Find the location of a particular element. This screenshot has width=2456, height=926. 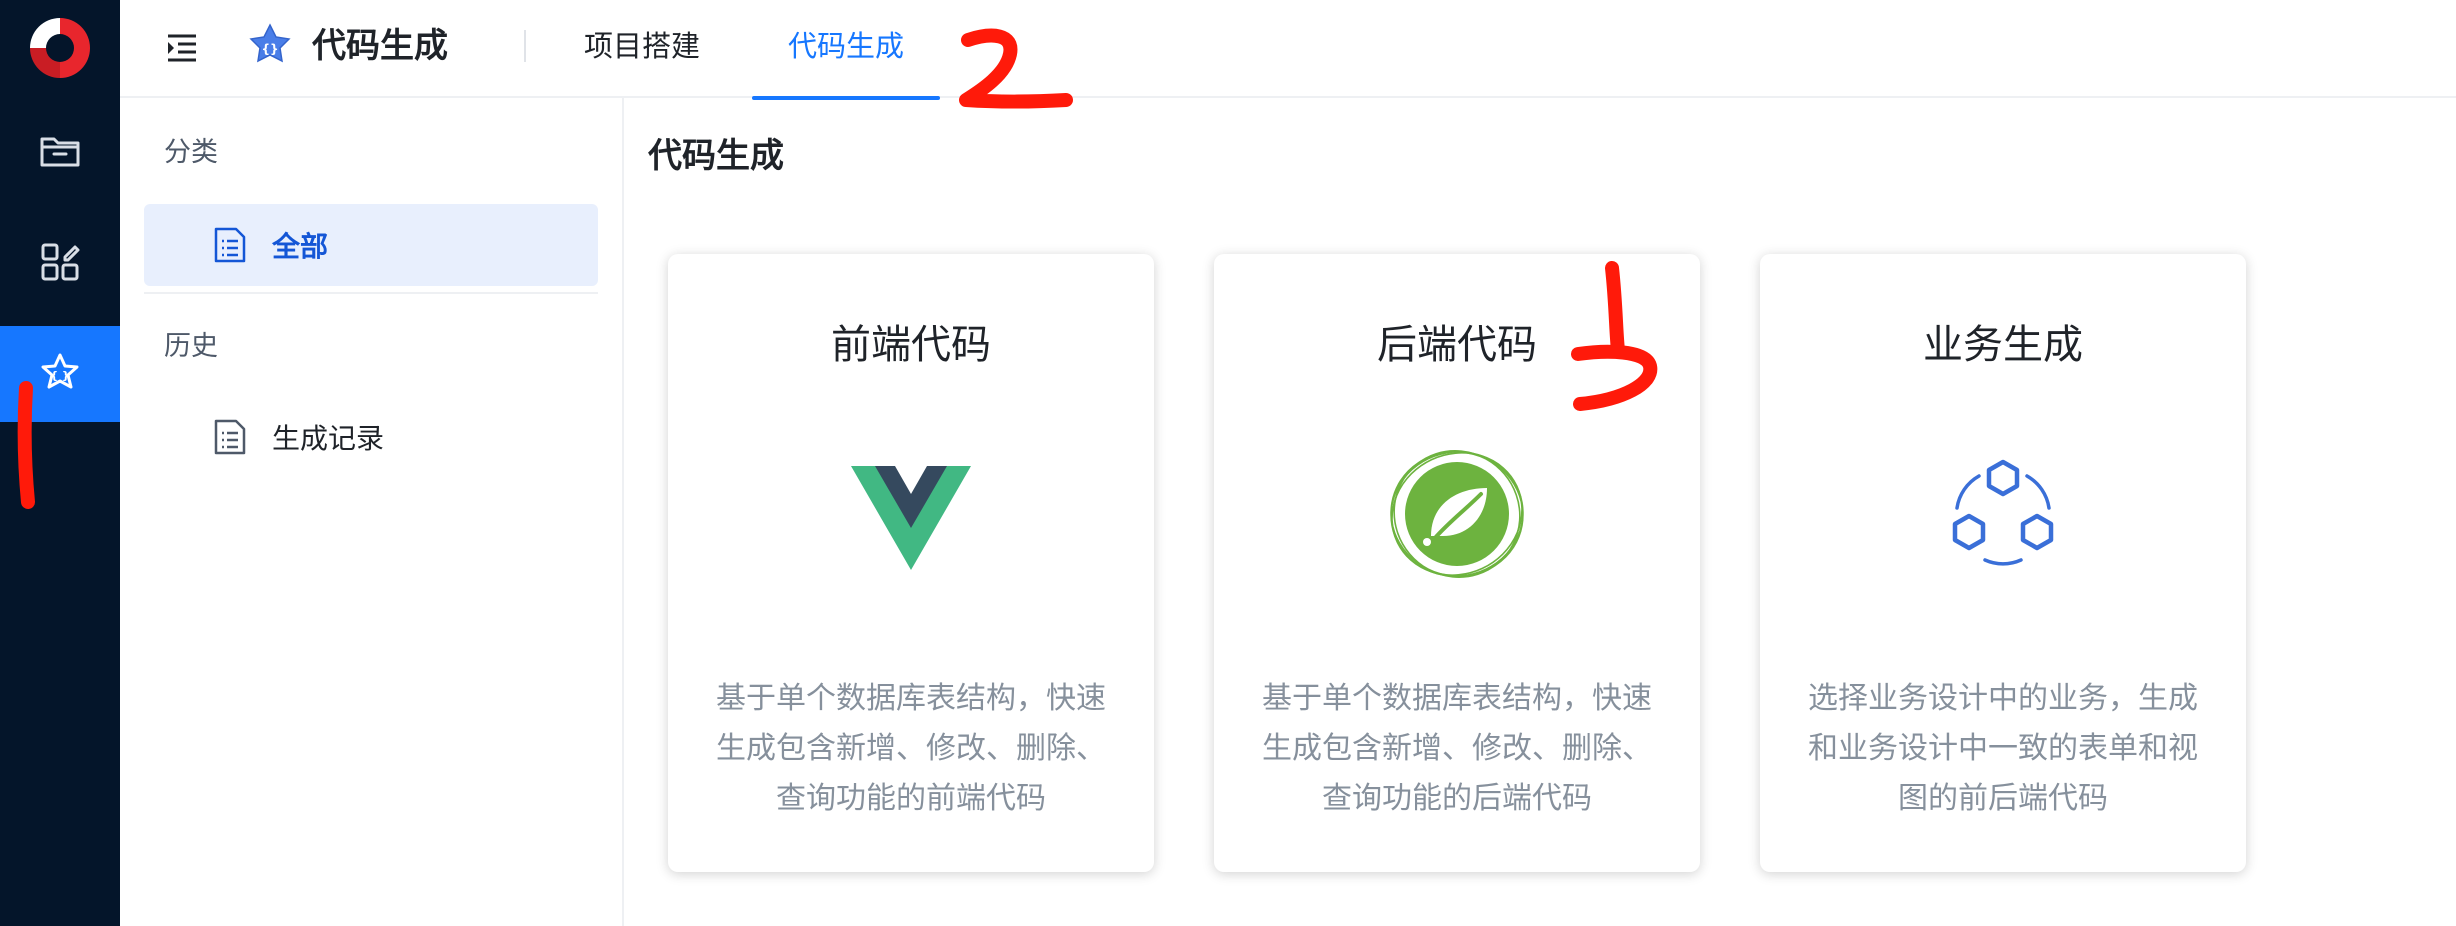

card-backend-code: 后端代码 基于单个数据库表结构，快速生成包含新增、修改、删除、查询功能的后端代码 is located at coordinates (1457, 563).